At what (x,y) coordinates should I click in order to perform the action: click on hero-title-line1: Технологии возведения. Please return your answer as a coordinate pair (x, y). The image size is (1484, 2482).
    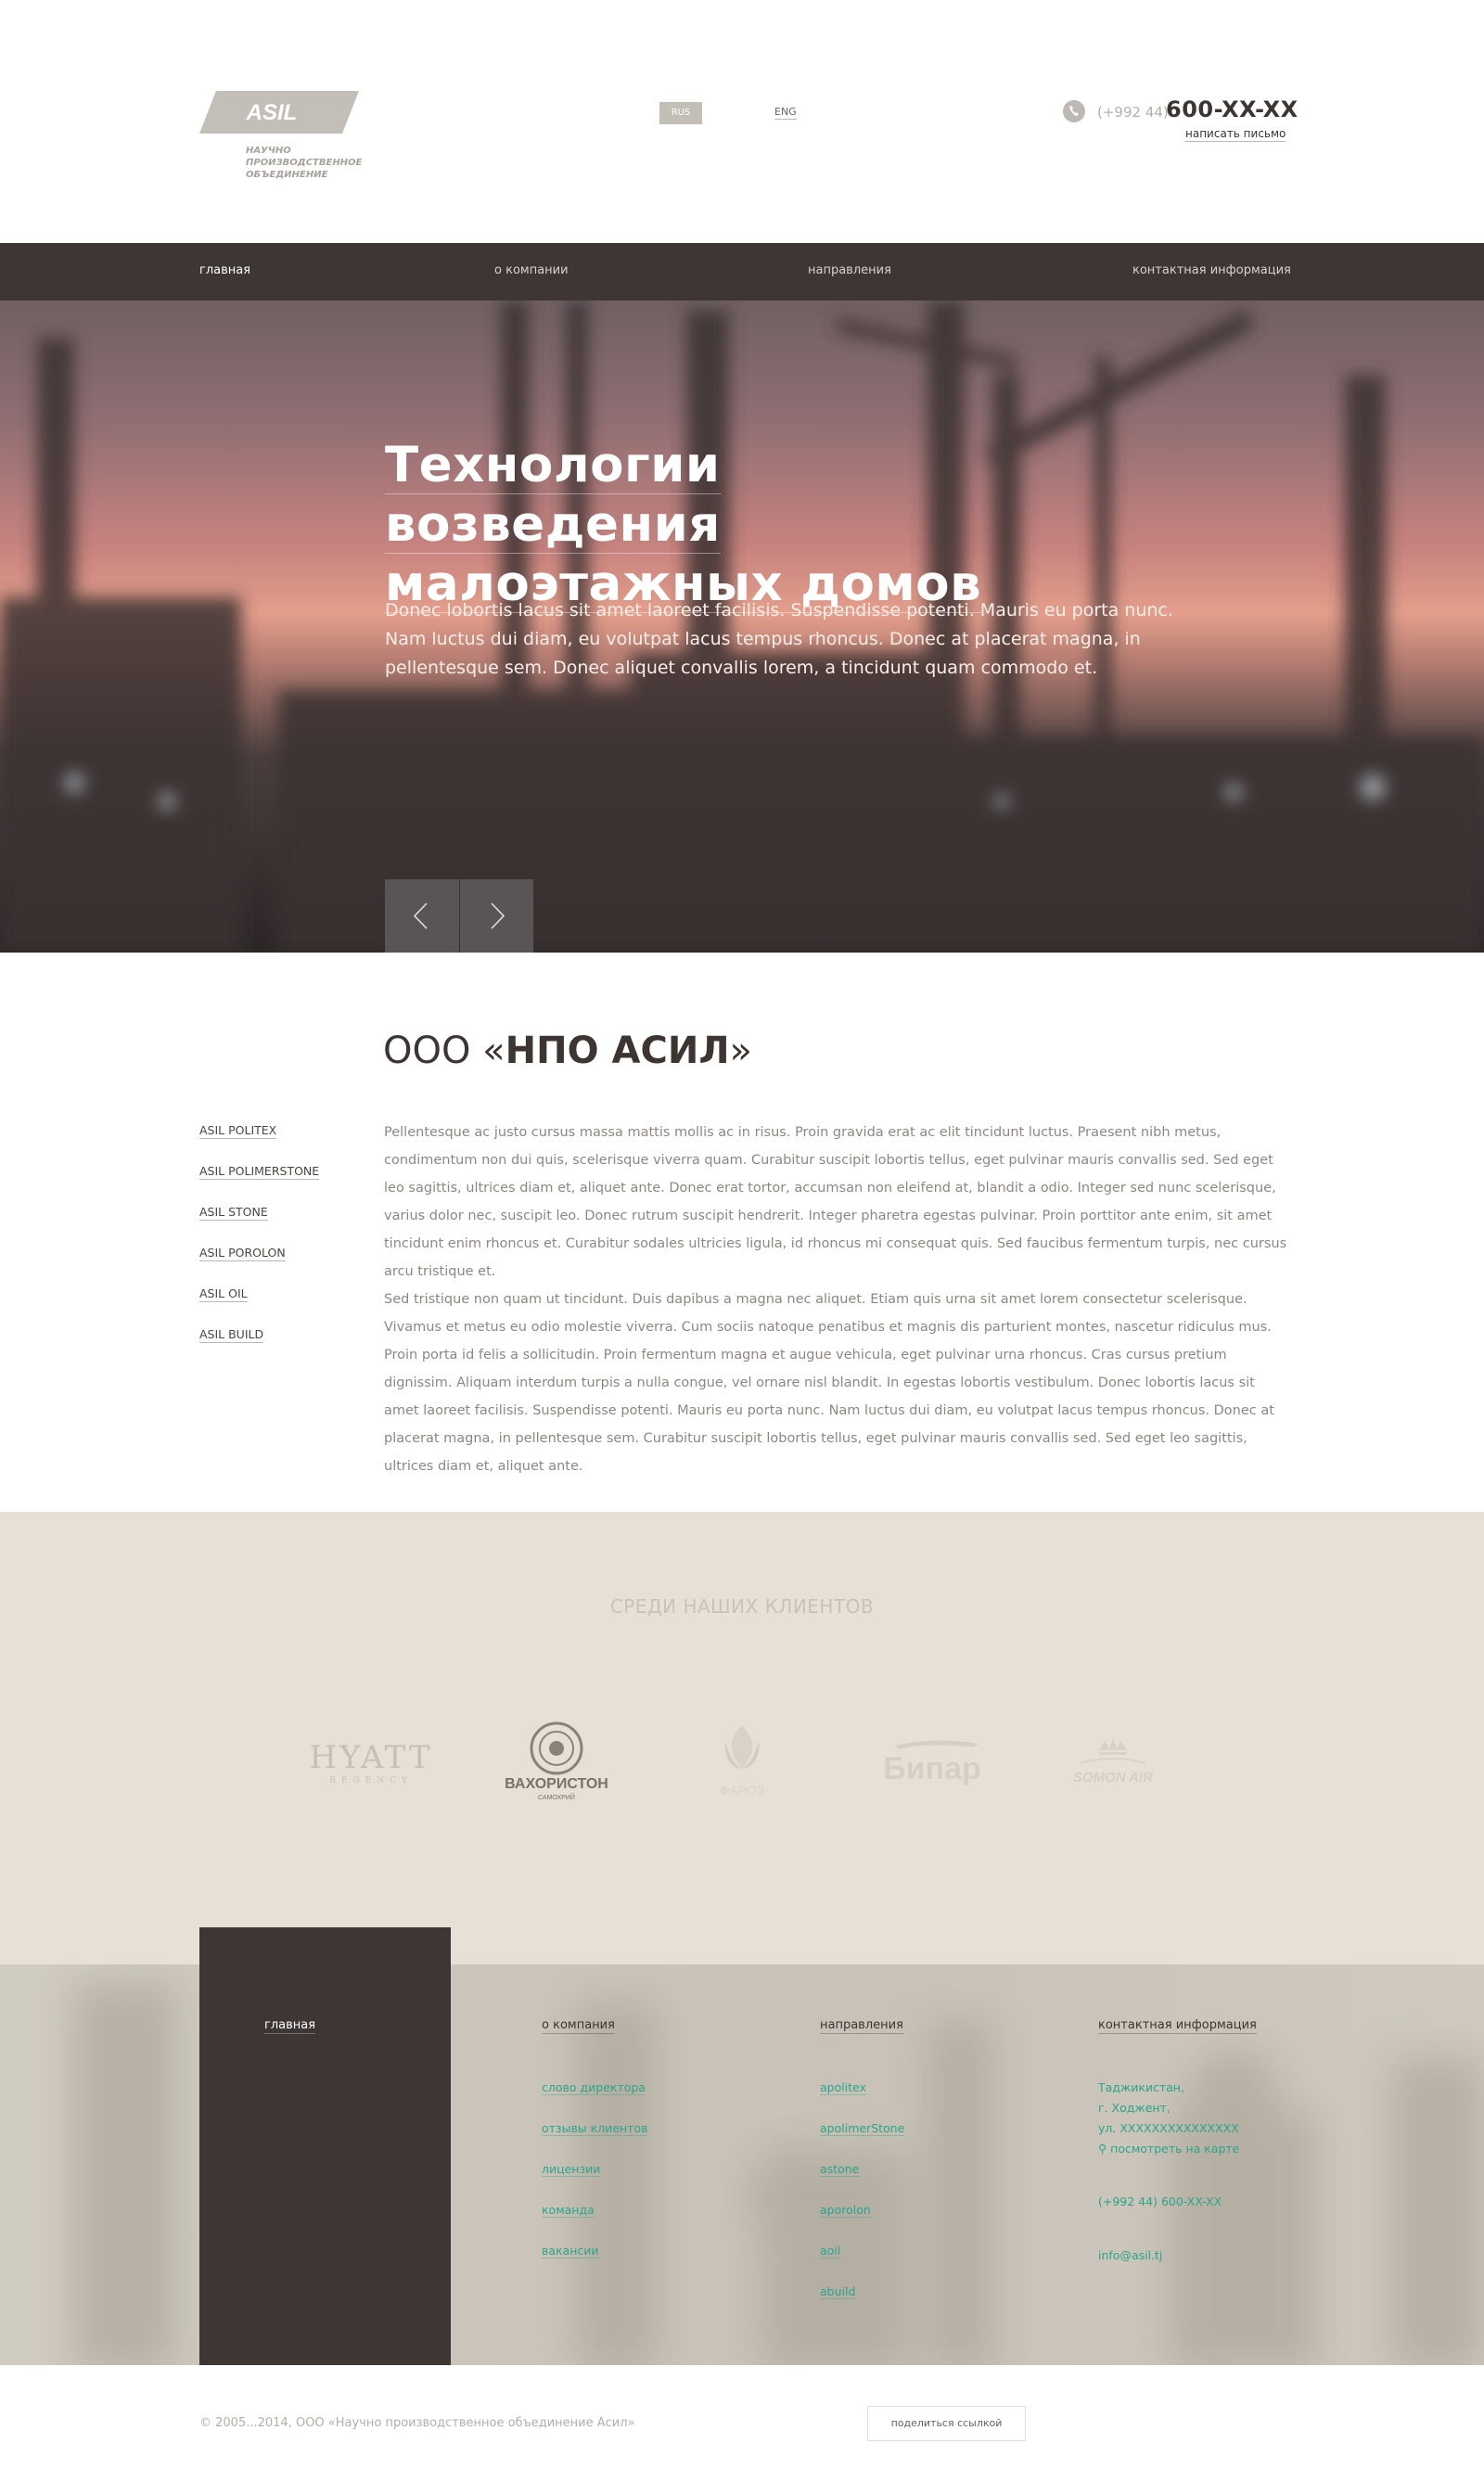
    Looking at the image, I should click on (553, 495).